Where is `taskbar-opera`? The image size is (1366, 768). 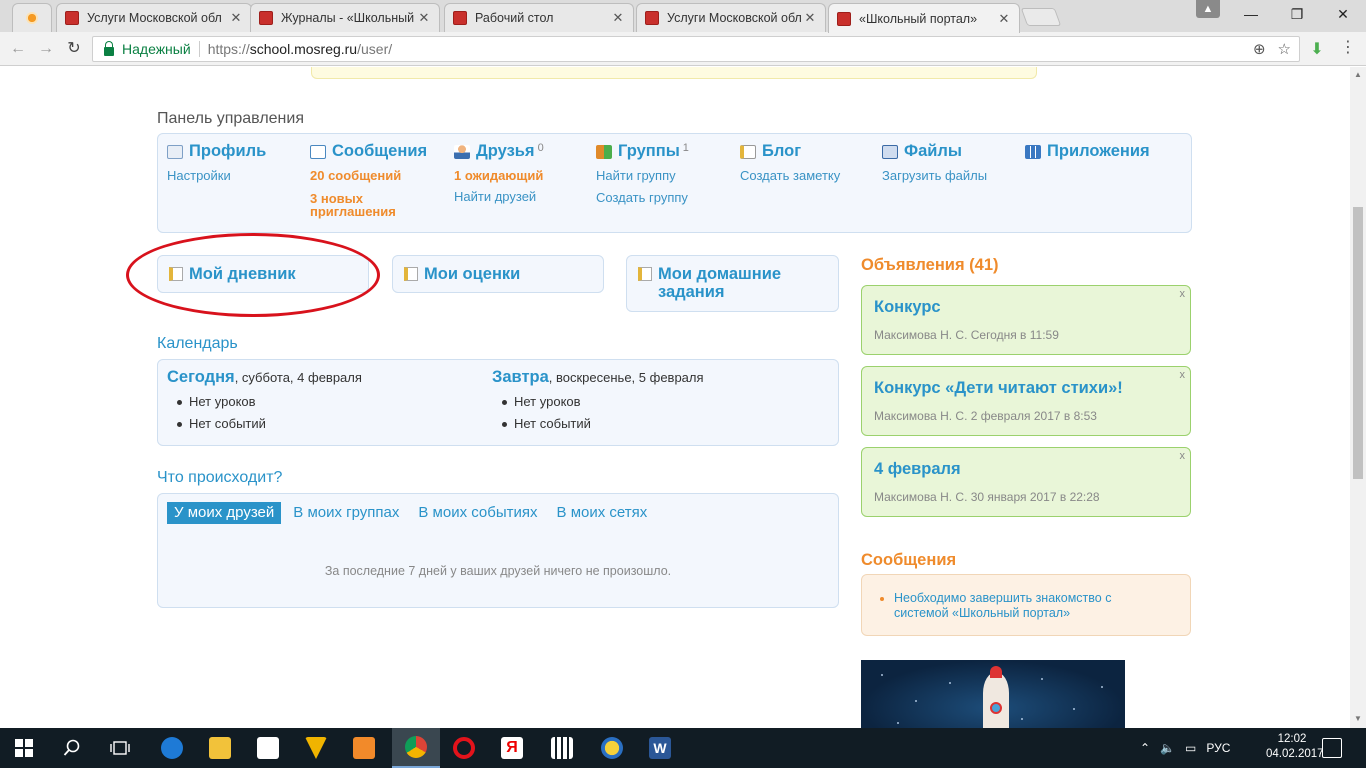
taskbar-opera is located at coordinates (464, 748).